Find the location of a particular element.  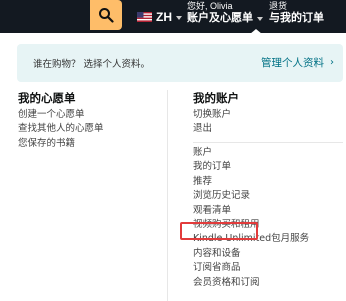

us-flag-icon is located at coordinates (144, 17).